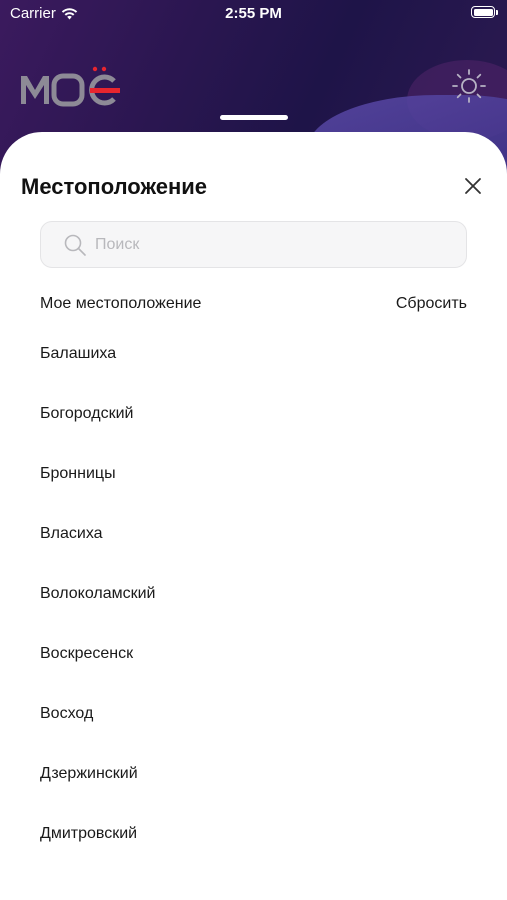 Image resolution: width=507 pixels, height=900 pixels. What do you see at coordinates (253, 537) in the screenshot?
I see `list-item: Власиха` at bounding box center [253, 537].